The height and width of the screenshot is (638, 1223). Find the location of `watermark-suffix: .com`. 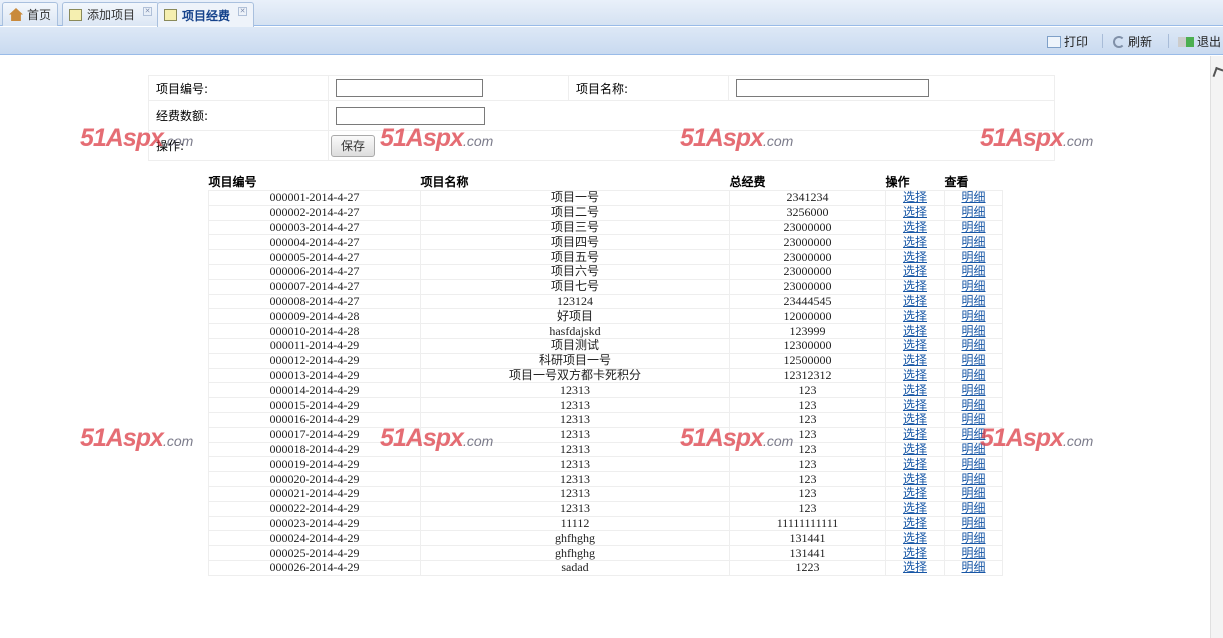

watermark-suffix: .com is located at coordinates (178, 441).